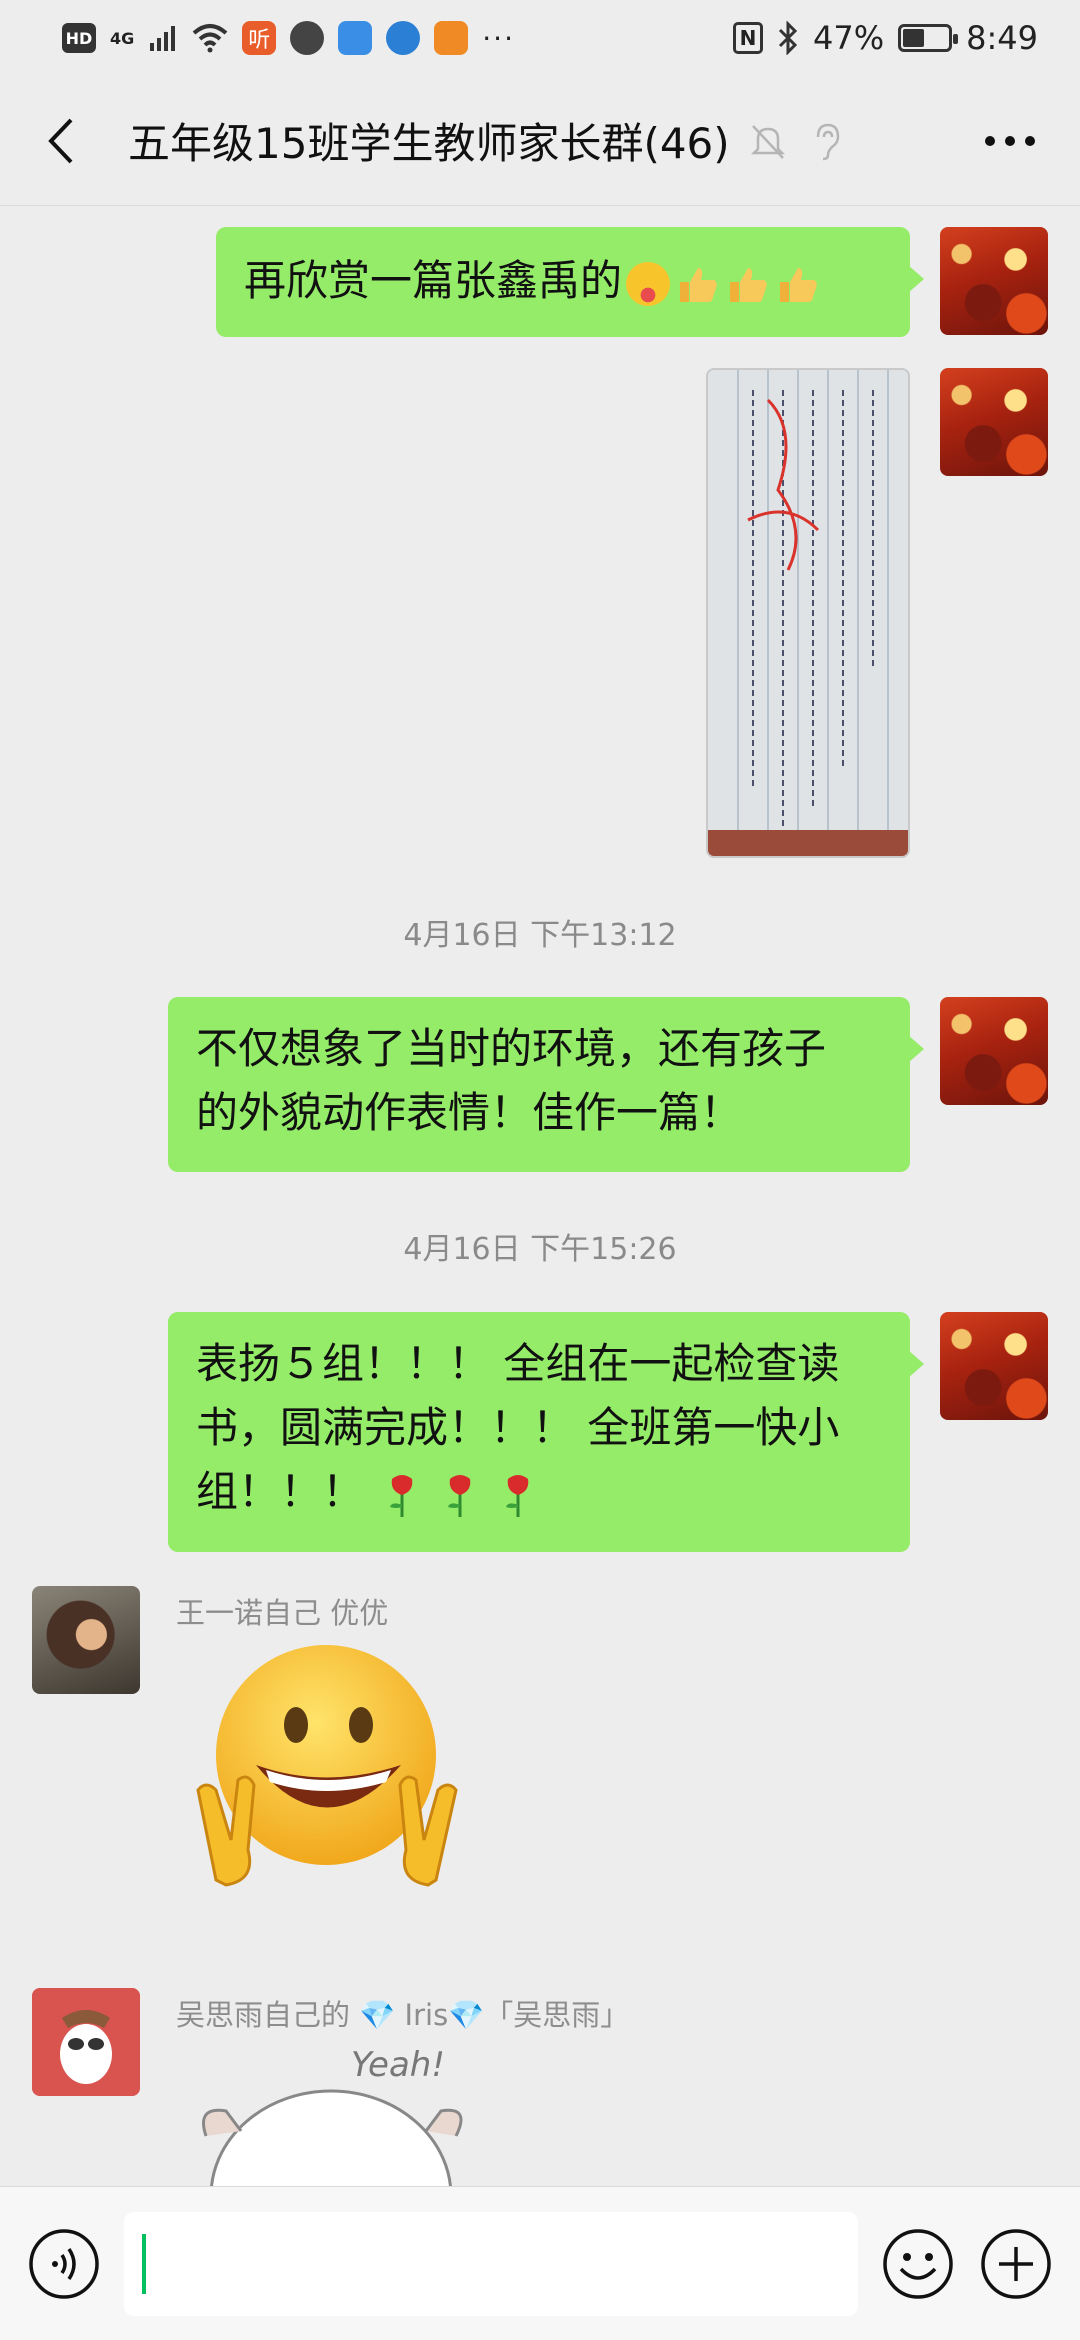  Describe the element at coordinates (885, 38) in the screenshot. I see `status-bar-right: N 47% 8:49` at that location.